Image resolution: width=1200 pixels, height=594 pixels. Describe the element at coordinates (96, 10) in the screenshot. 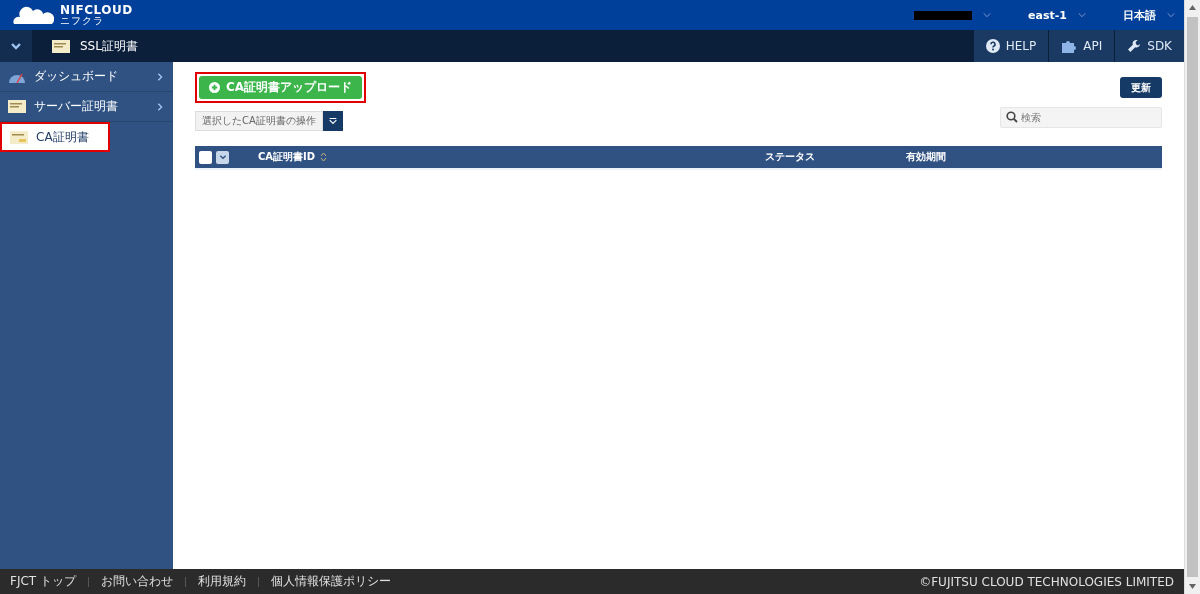

I see `logo-text: NIFCLOUD` at that location.